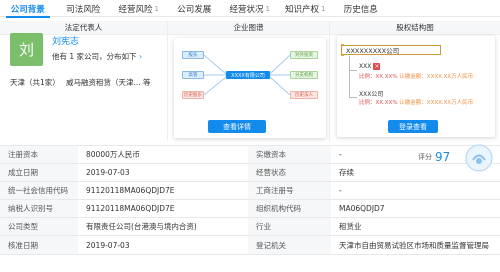 Image resolution: width=500 pixels, height=272 pixels. Describe the element at coordinates (350, 227) in the screenshot. I see `field-value: 租赁业` at that location.